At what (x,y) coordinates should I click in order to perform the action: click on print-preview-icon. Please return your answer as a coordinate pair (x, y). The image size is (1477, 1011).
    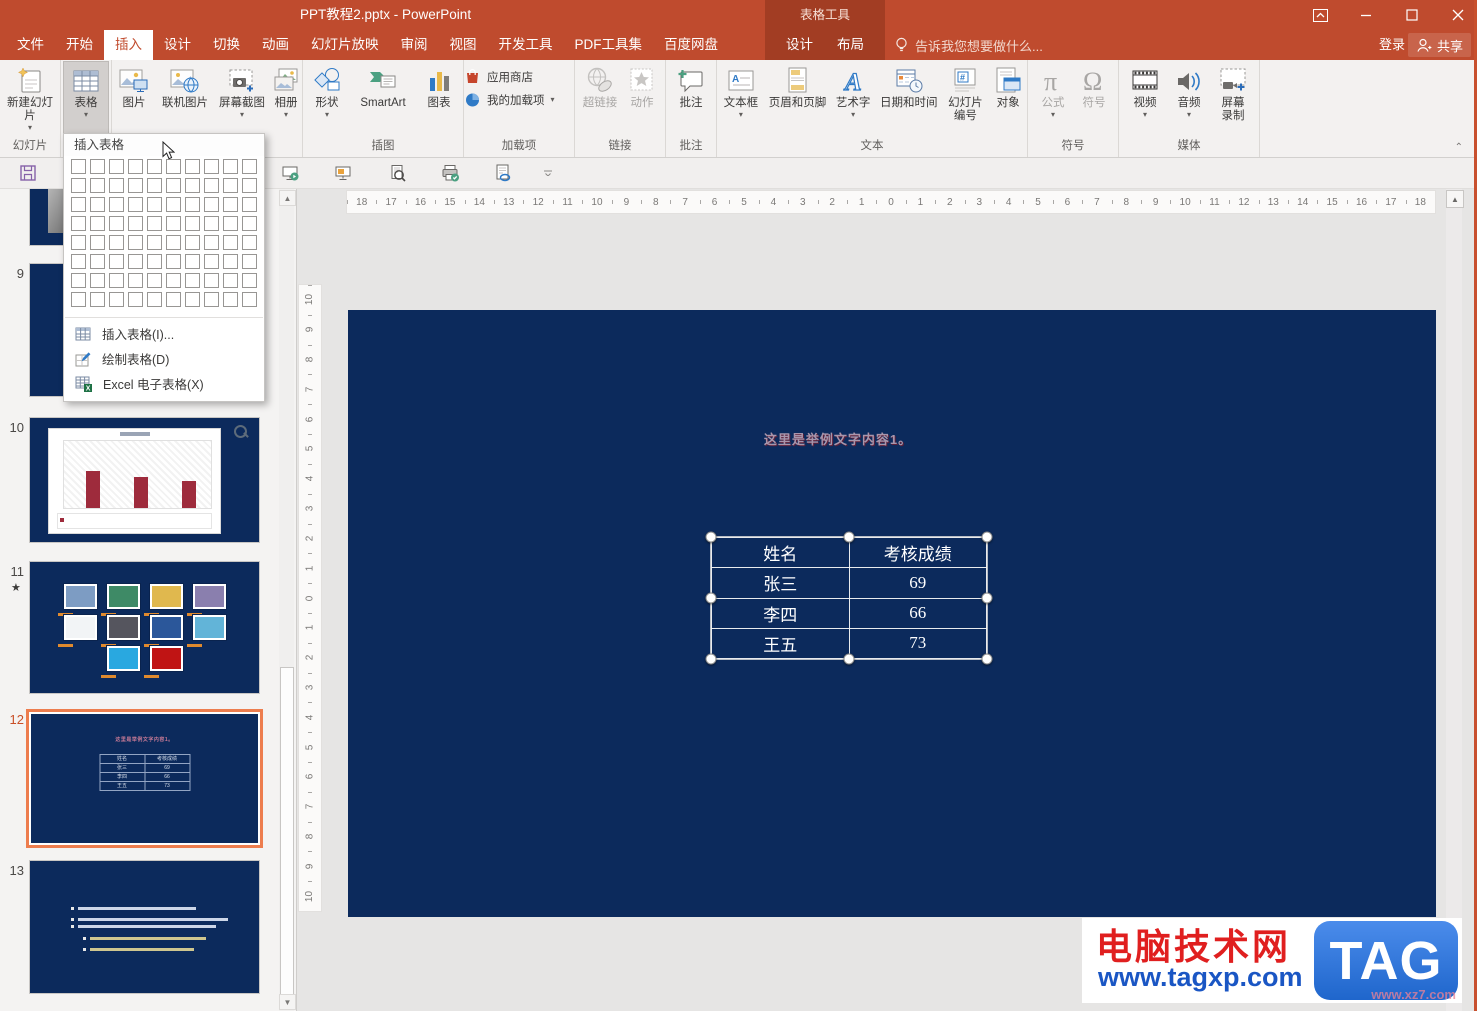
    Looking at the image, I should click on (397, 173).